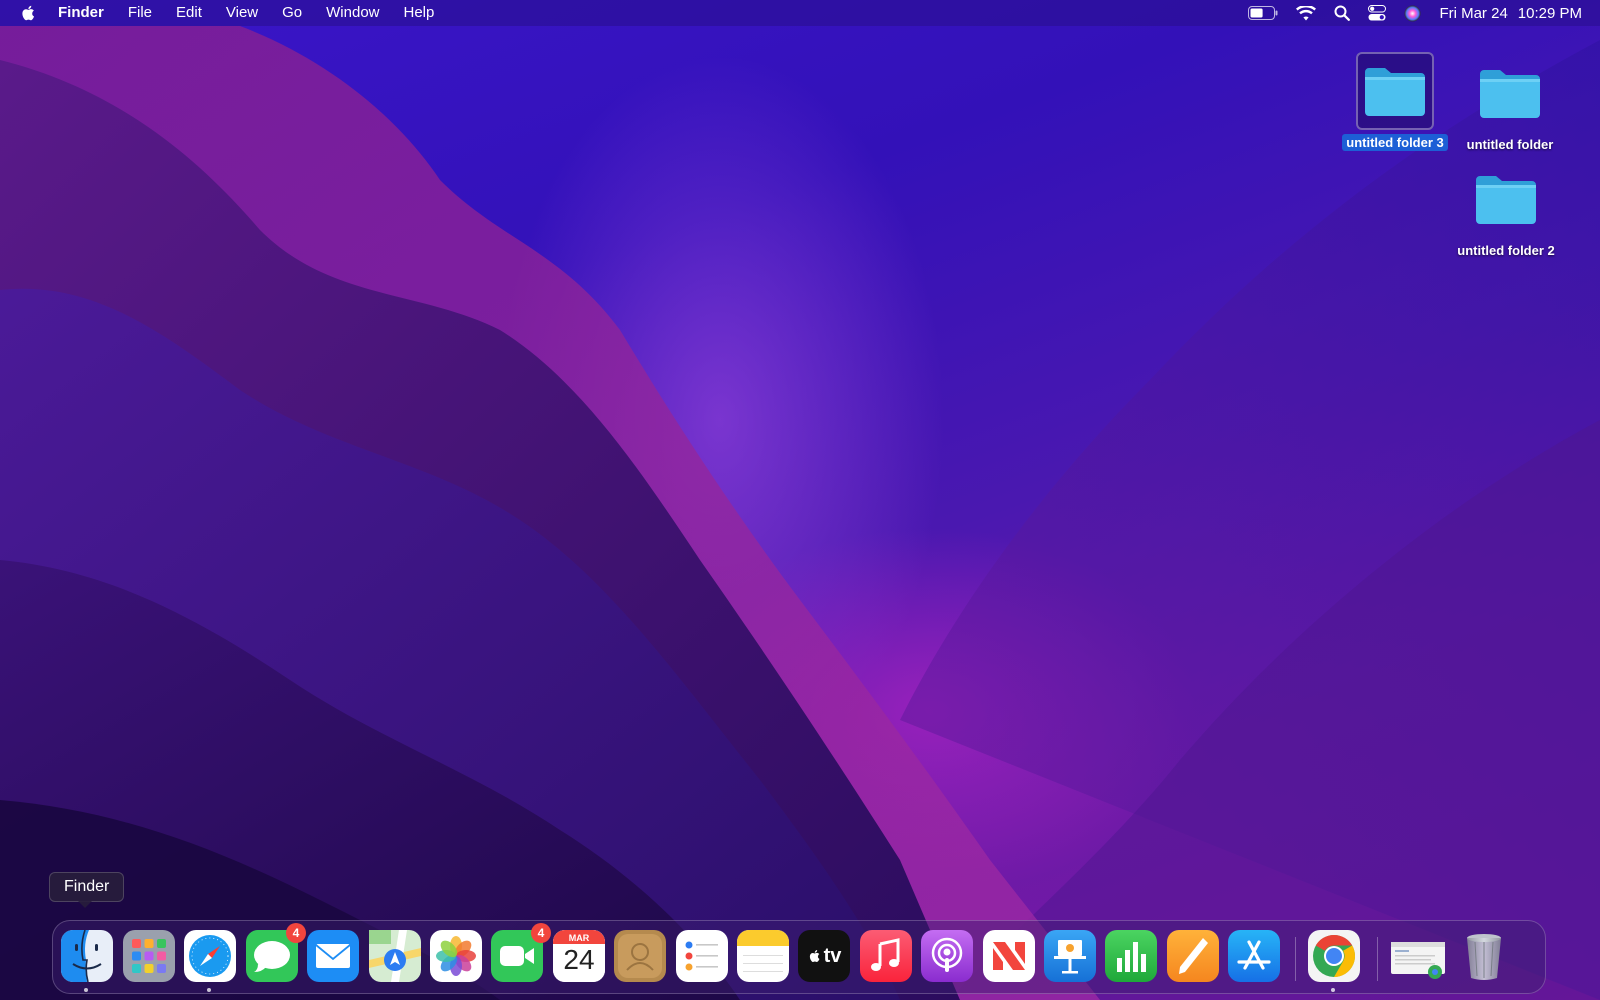 The width and height of the screenshot is (1600, 1000). Describe the element at coordinates (814, 956) in the screenshot. I see `apple-tv-icon` at that location.